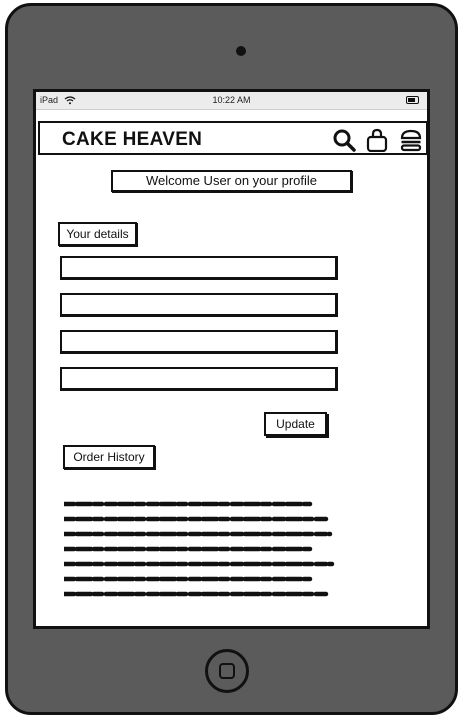  I want to click on your-details-button: Your details, so click(97, 234).